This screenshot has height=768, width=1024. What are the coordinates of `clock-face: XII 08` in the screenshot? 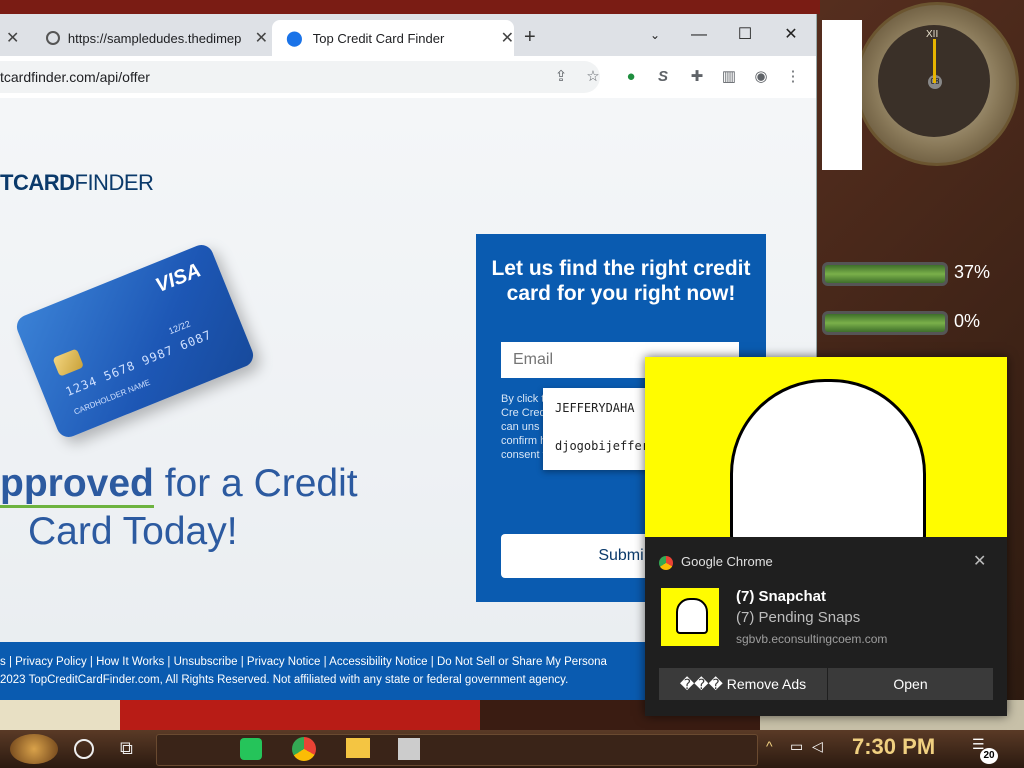 It's located at (934, 81).